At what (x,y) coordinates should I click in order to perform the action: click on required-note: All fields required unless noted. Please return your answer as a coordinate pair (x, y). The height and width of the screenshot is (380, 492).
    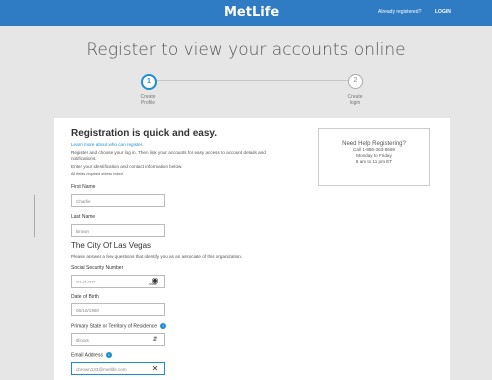
    Looking at the image, I should click on (97, 174).